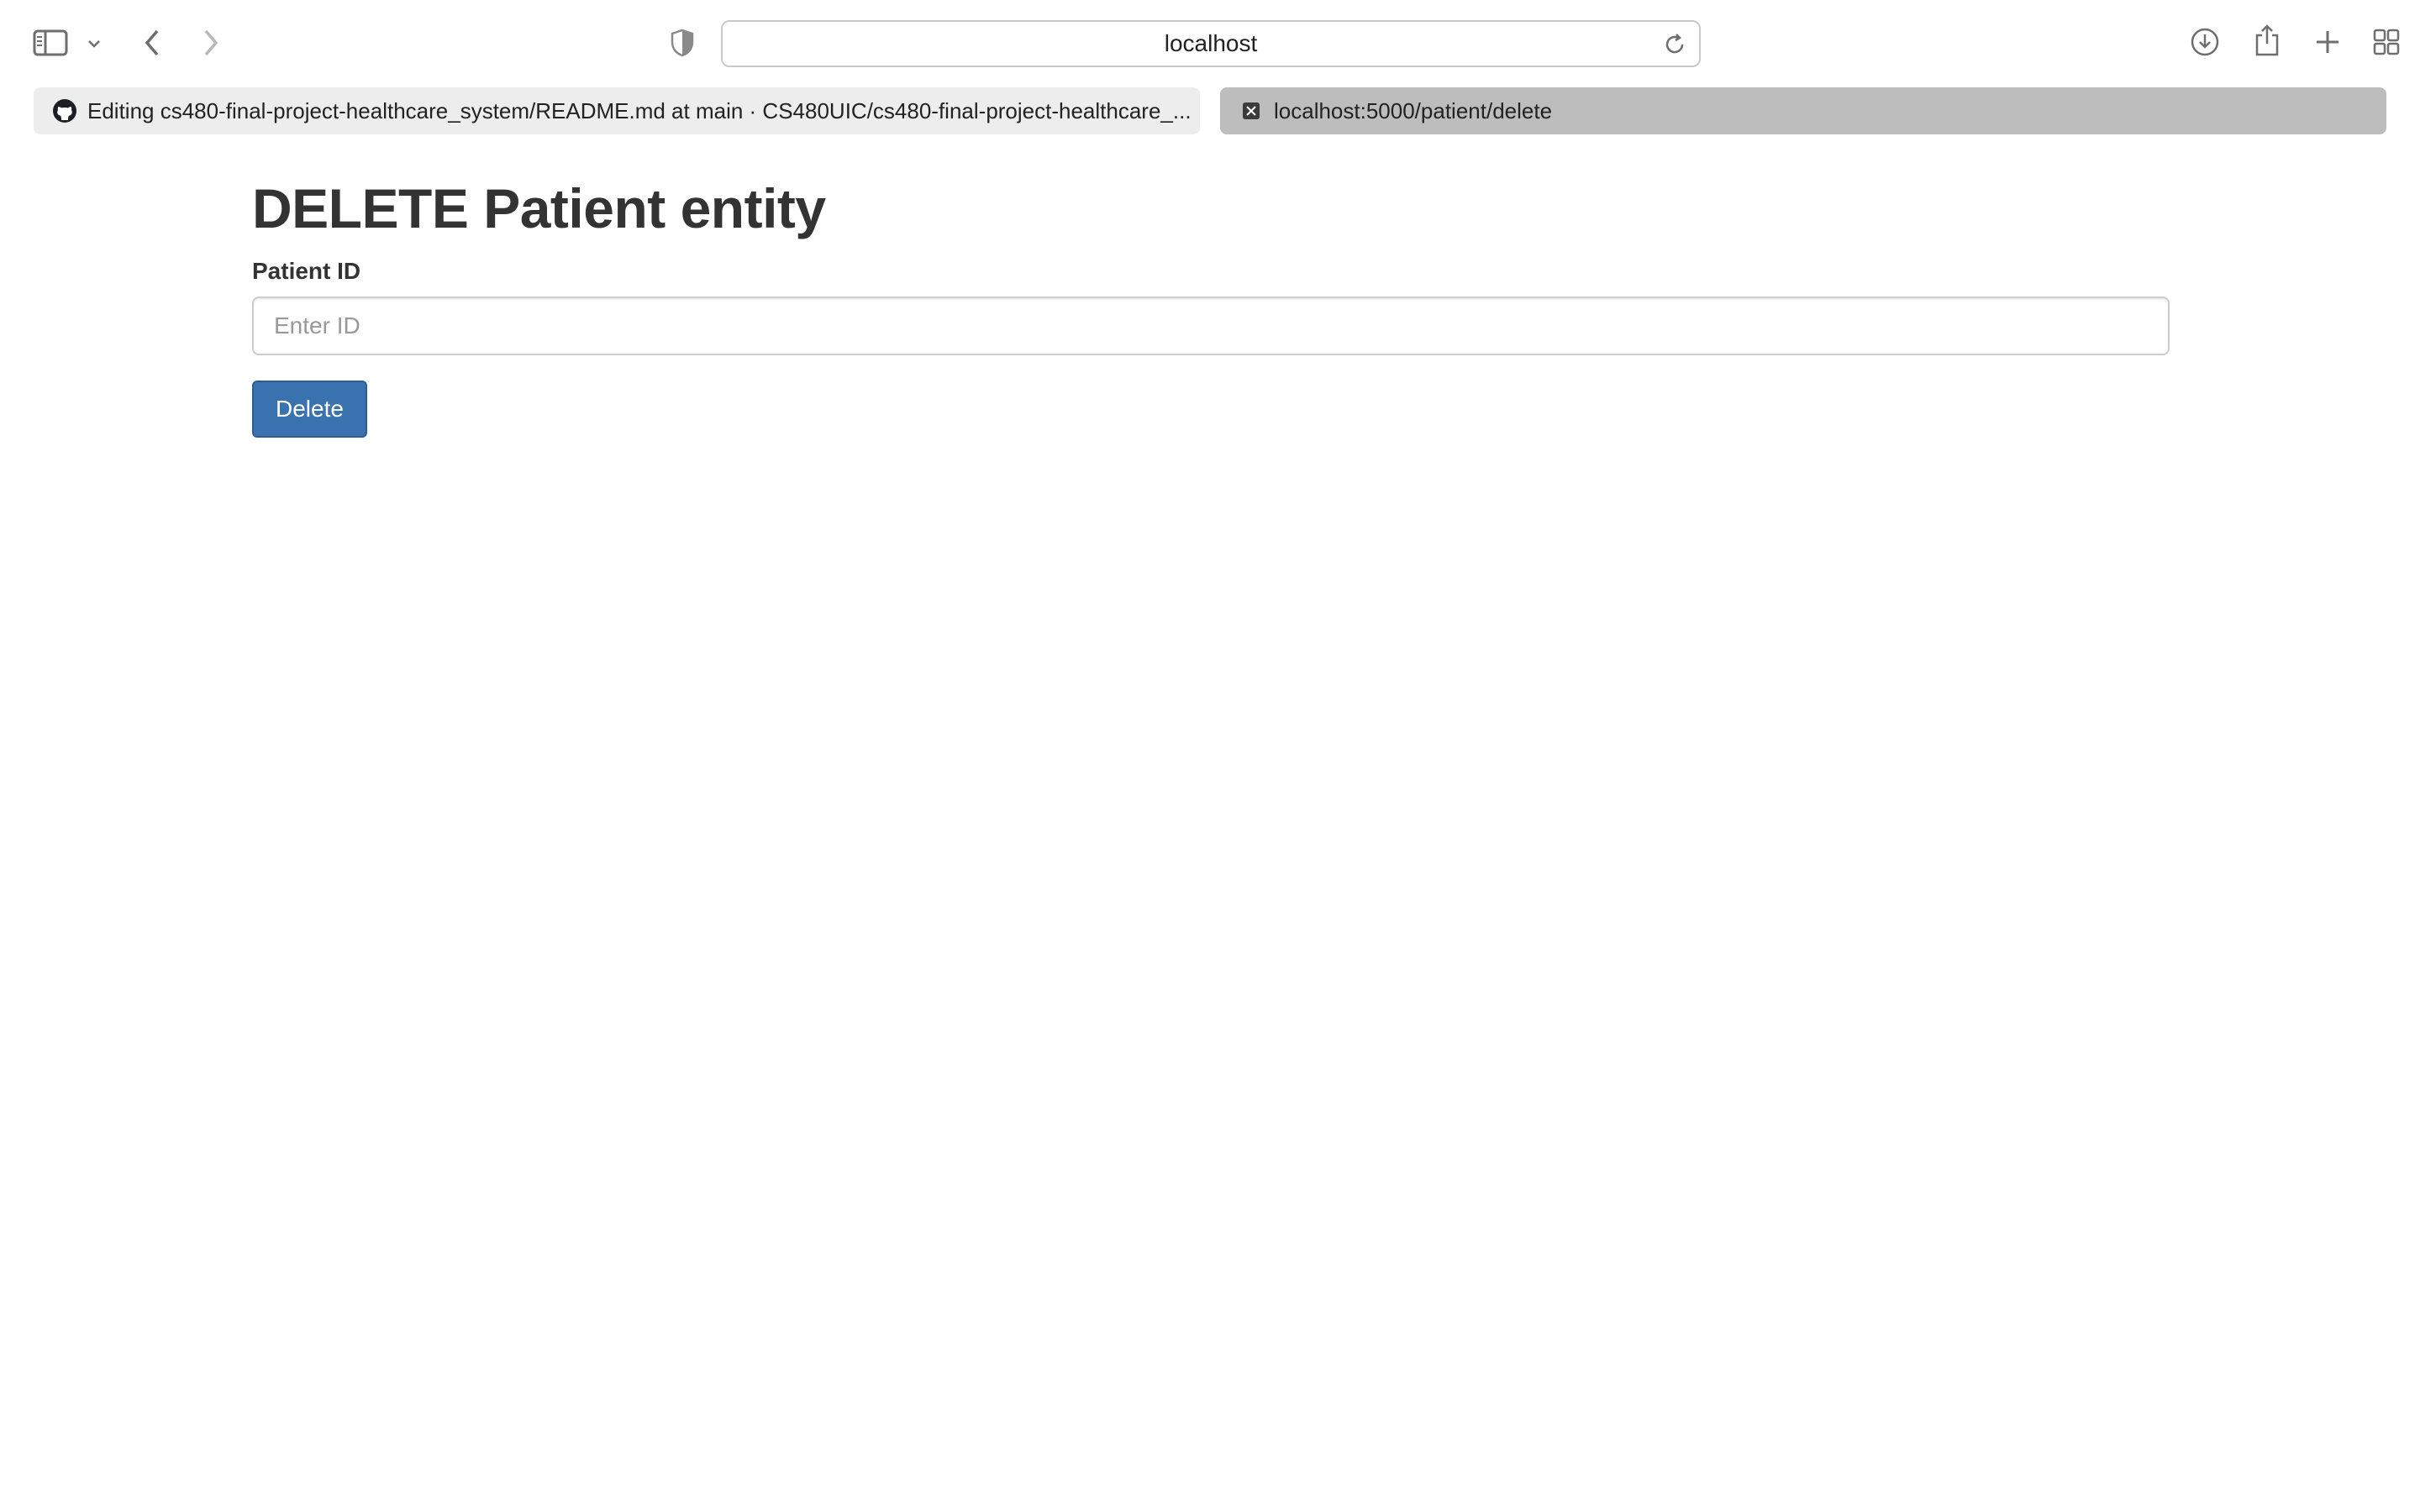  I want to click on reload-icon, so click(1675, 44).